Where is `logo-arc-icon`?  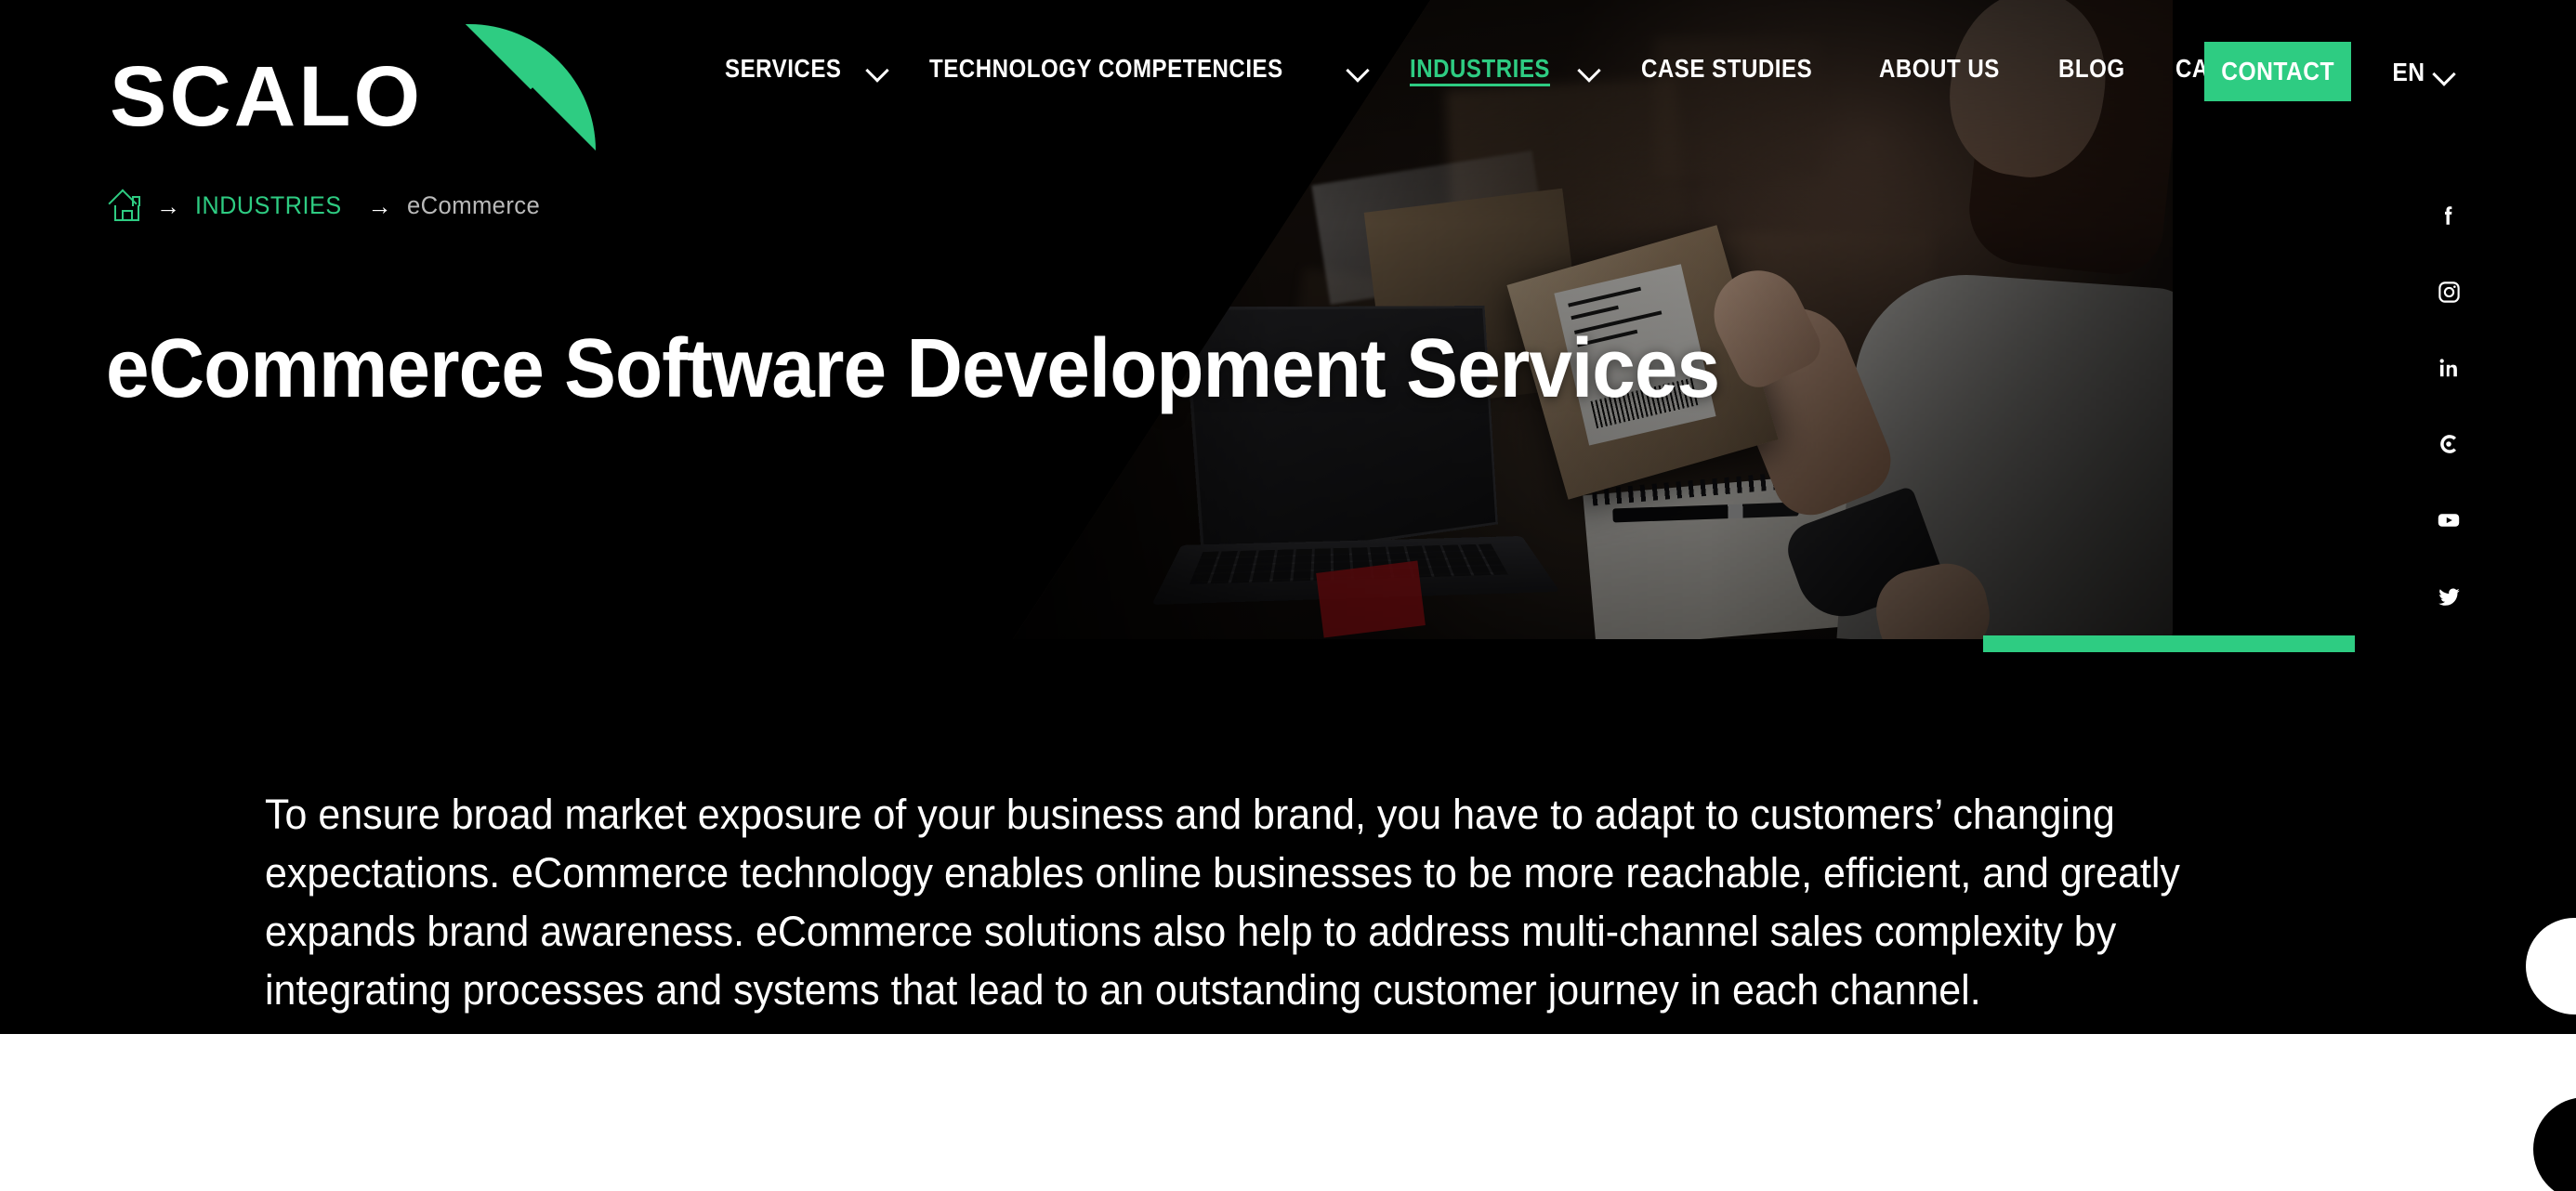
logo-arc-icon is located at coordinates (531, 87).